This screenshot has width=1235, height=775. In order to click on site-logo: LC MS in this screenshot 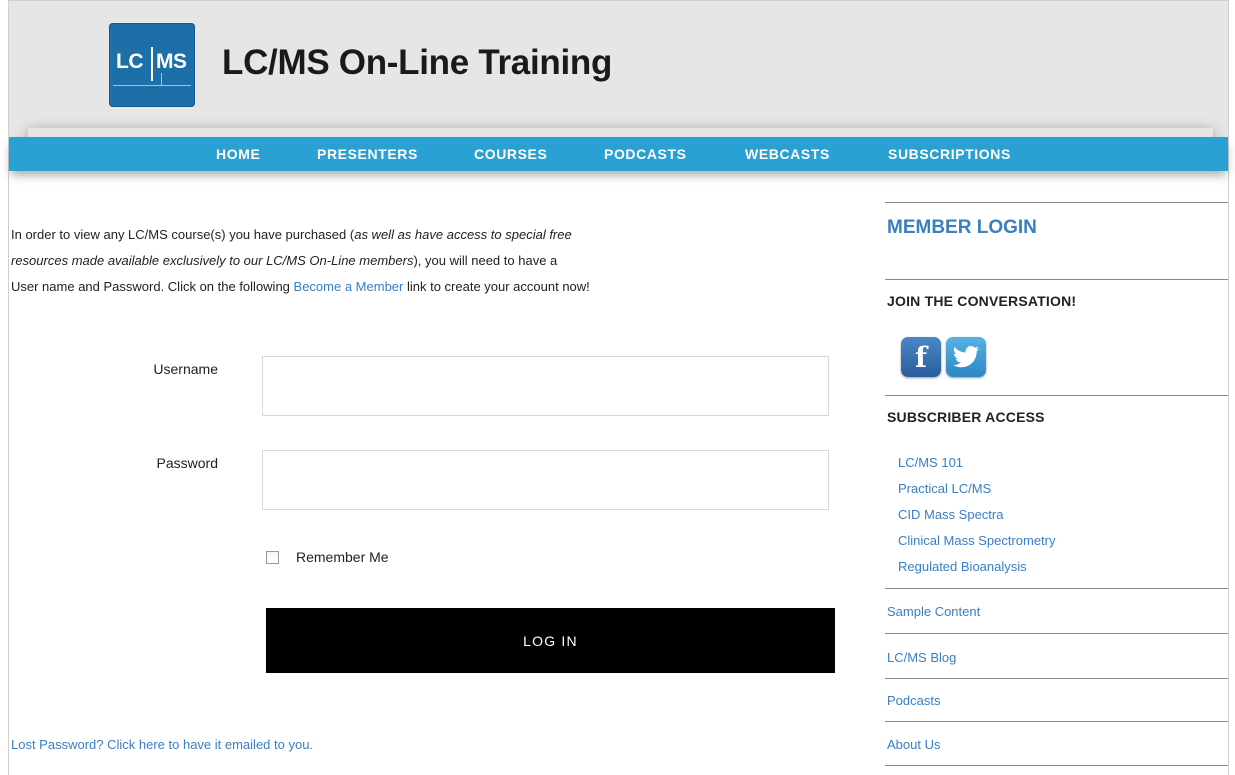, I will do `click(152, 65)`.